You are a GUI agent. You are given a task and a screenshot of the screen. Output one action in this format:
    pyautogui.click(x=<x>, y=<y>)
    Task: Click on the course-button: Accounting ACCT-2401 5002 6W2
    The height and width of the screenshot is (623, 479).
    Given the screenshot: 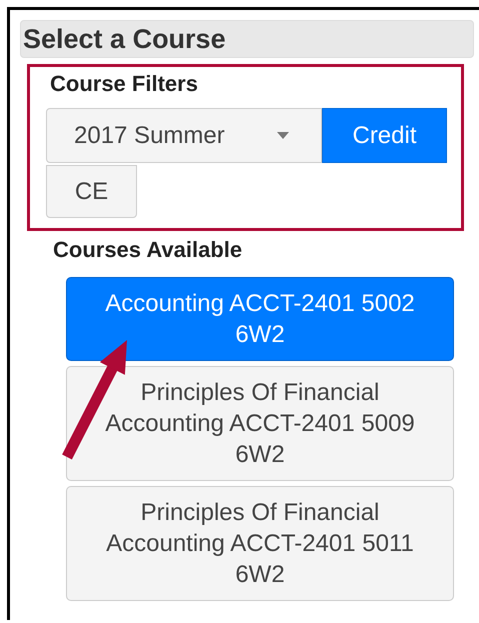 What is the action you would take?
    pyautogui.click(x=260, y=319)
    